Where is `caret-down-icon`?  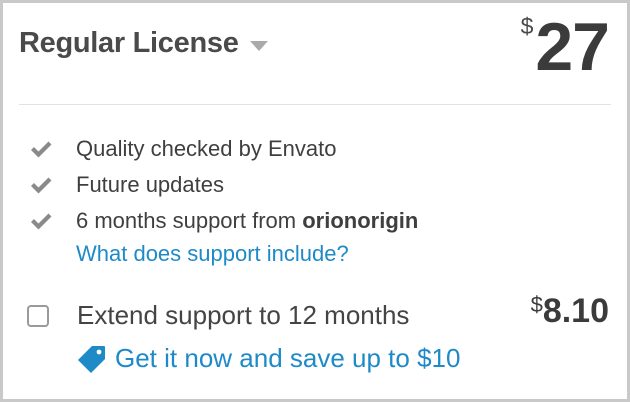
caret-down-icon is located at coordinates (258, 45).